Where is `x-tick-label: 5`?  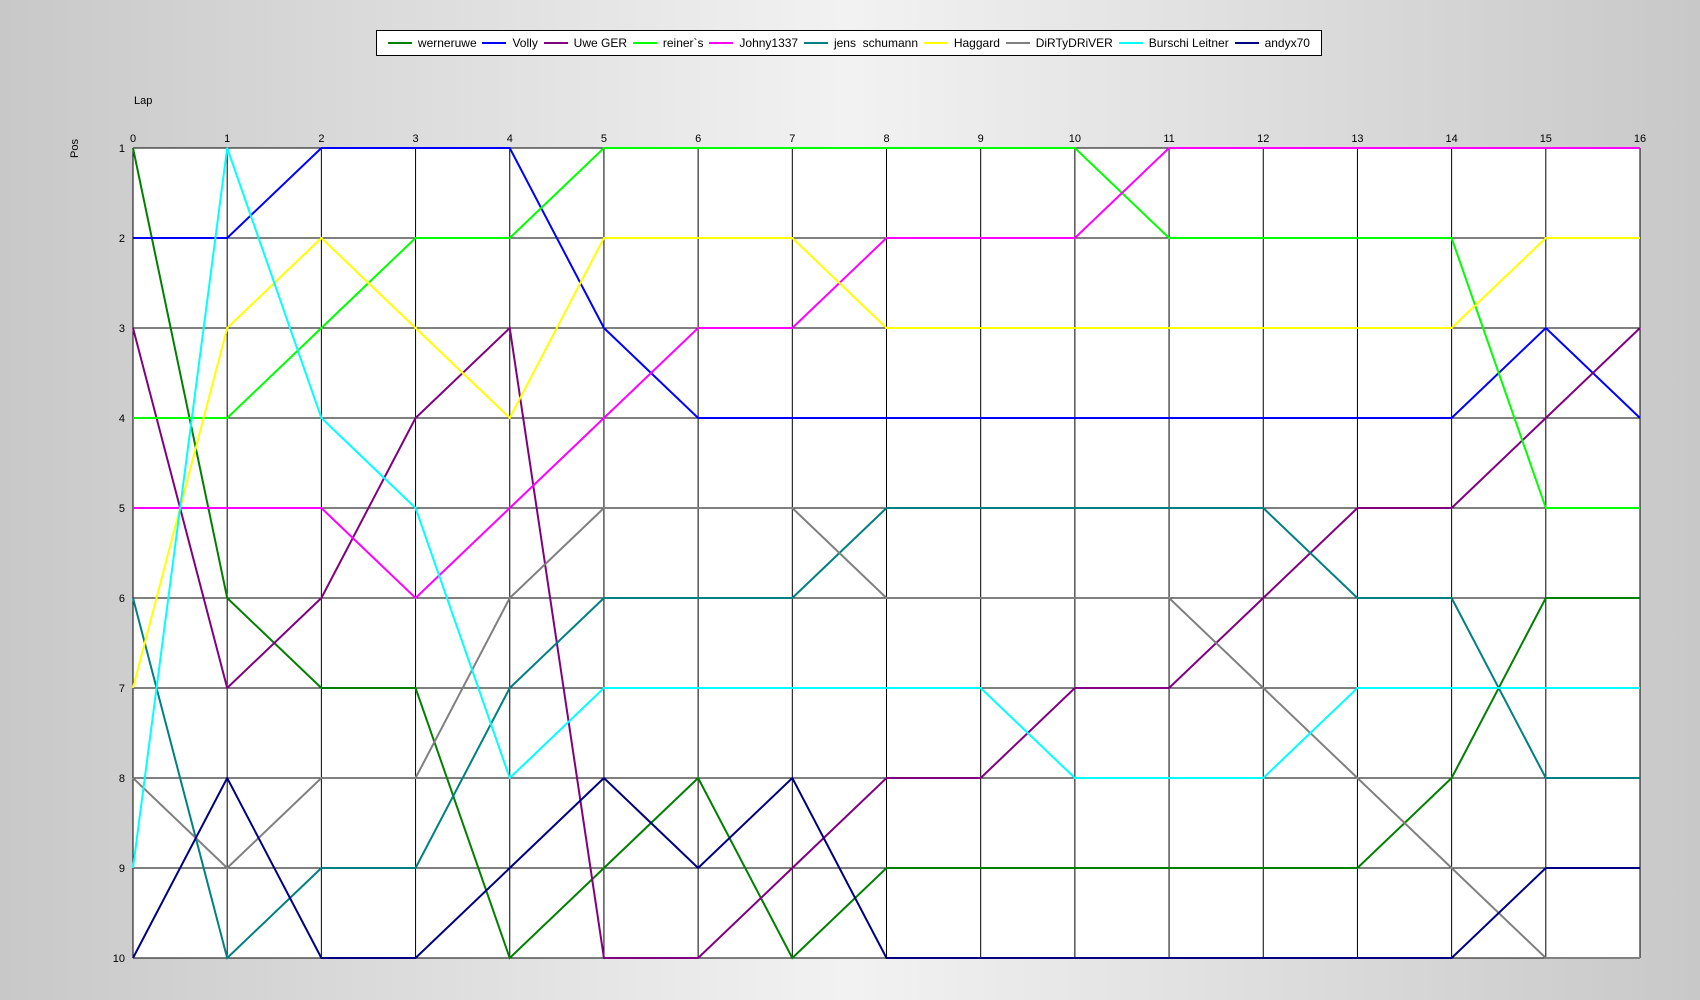
x-tick-label: 5 is located at coordinates (604, 139).